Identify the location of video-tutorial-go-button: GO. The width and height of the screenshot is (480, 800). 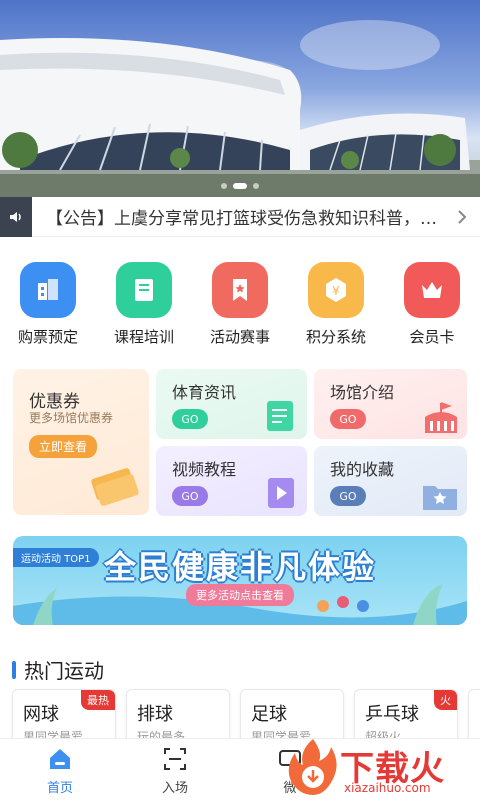
(190, 496).